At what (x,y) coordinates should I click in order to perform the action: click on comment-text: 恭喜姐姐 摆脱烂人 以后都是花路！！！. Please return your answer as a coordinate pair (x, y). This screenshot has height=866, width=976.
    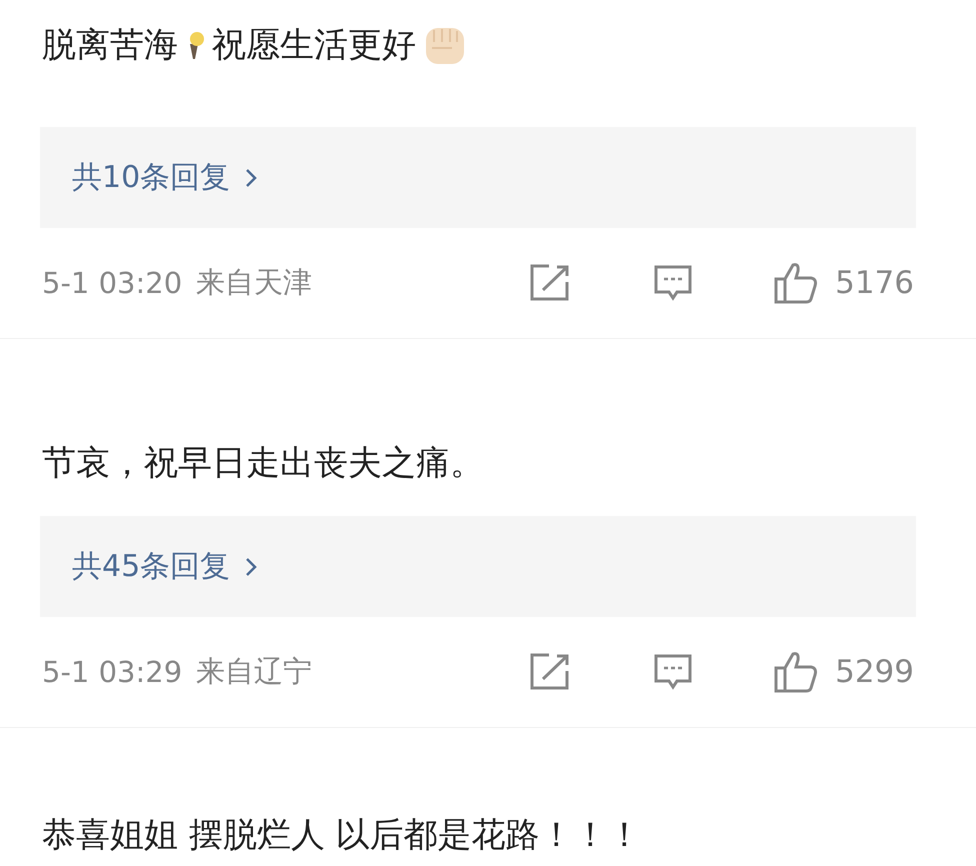
    Looking at the image, I should click on (342, 835).